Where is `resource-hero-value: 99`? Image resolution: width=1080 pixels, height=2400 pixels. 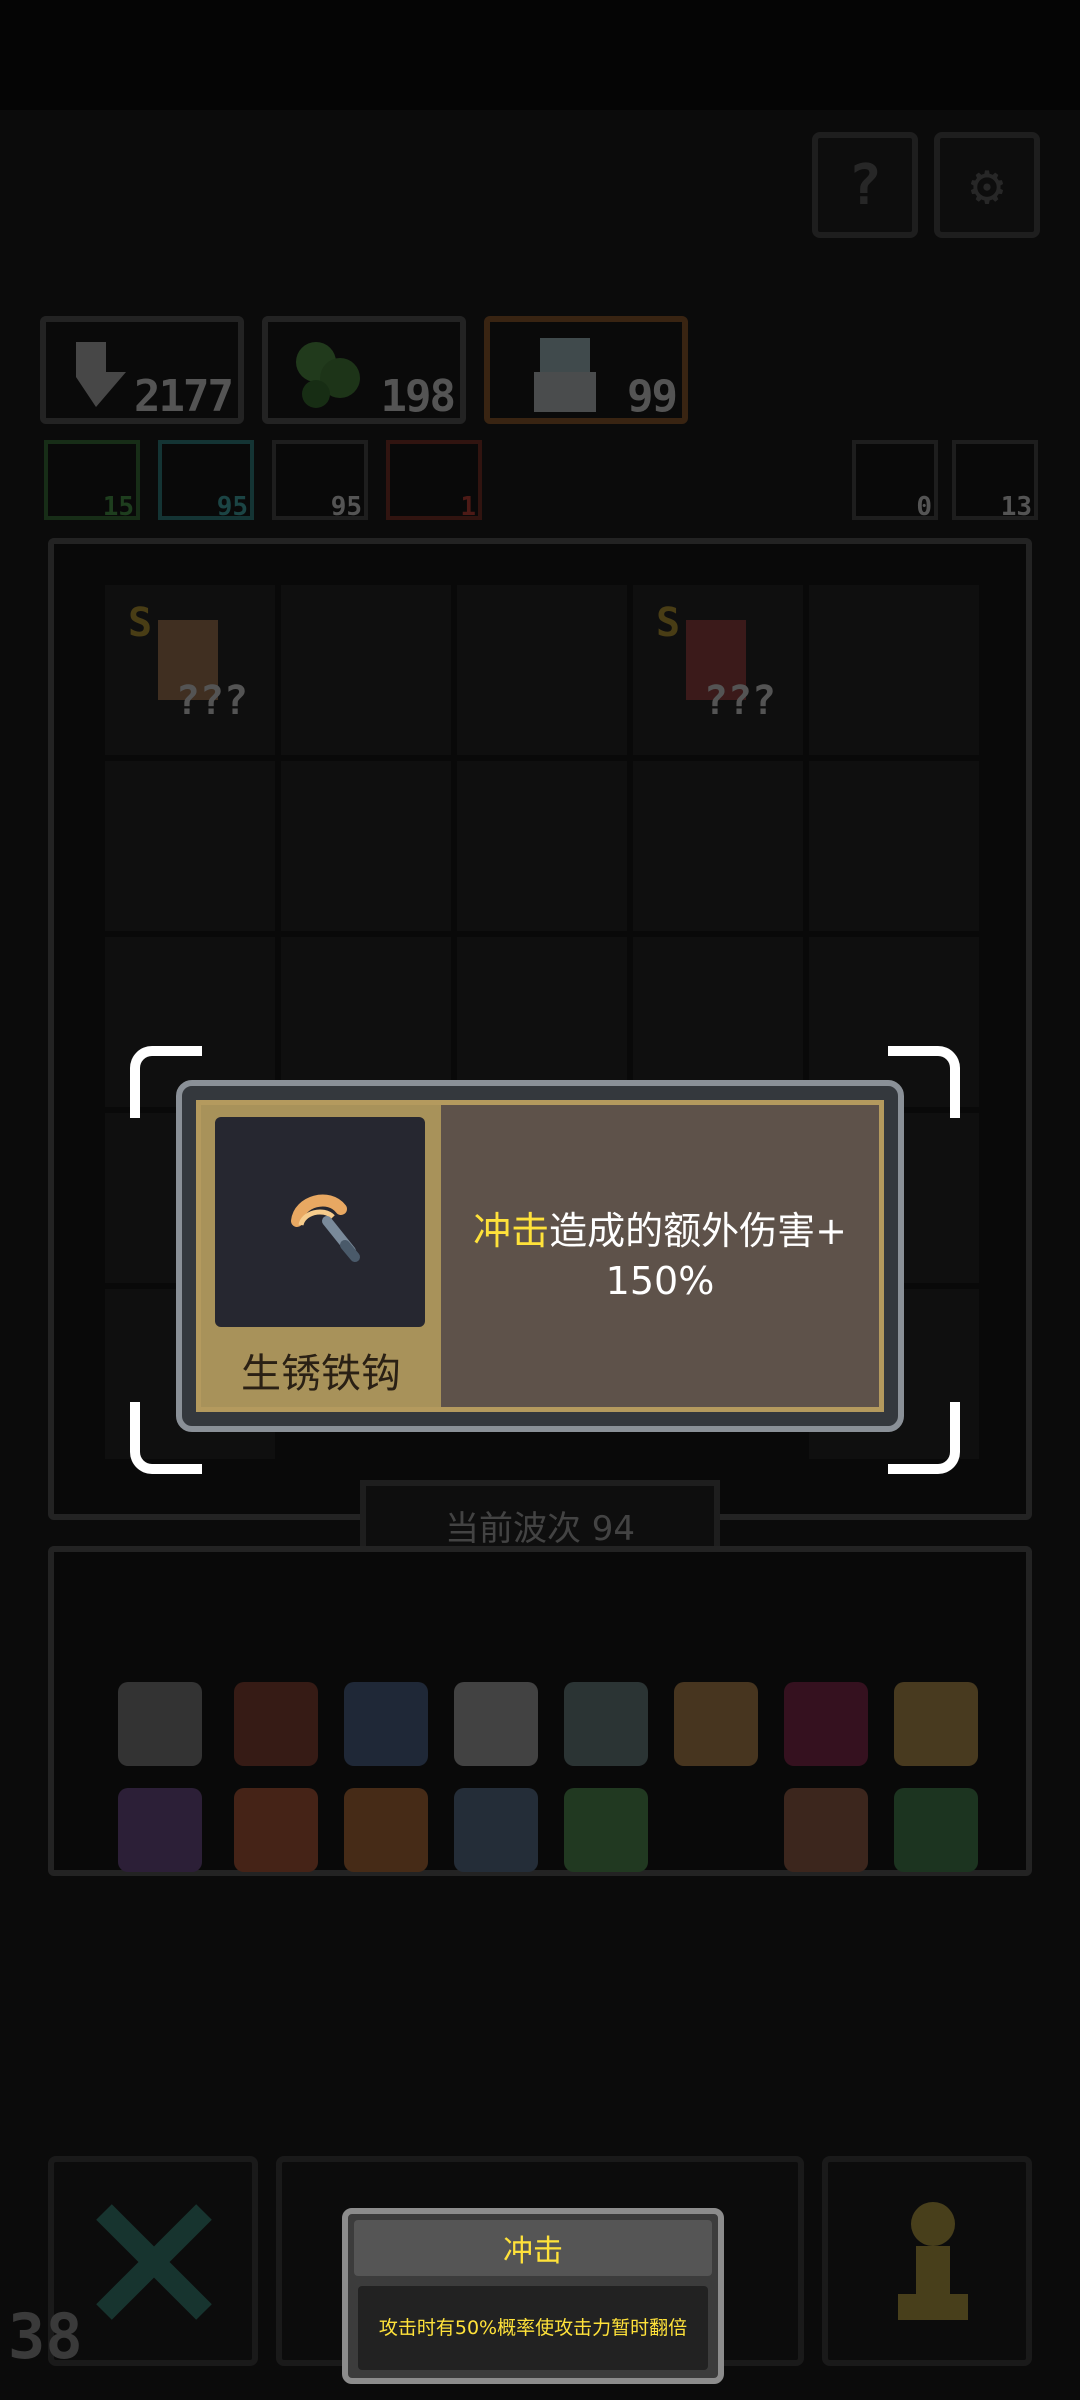 resource-hero-value: 99 is located at coordinates (652, 396).